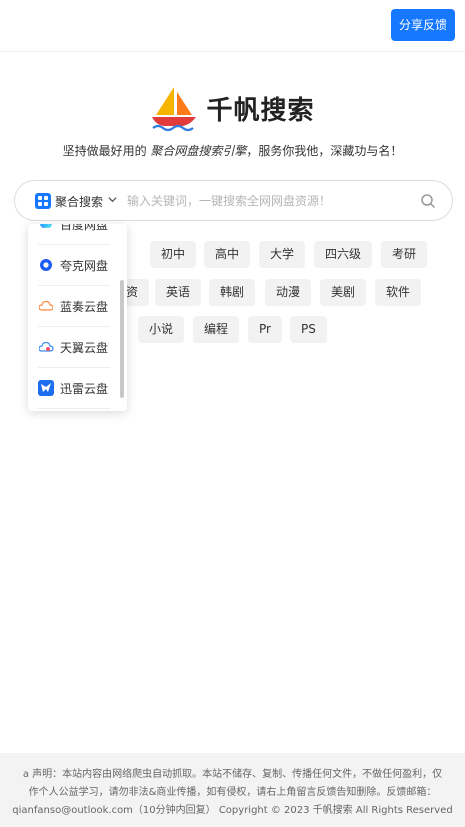  I want to click on search-box: 聚合搜索, so click(233, 200).